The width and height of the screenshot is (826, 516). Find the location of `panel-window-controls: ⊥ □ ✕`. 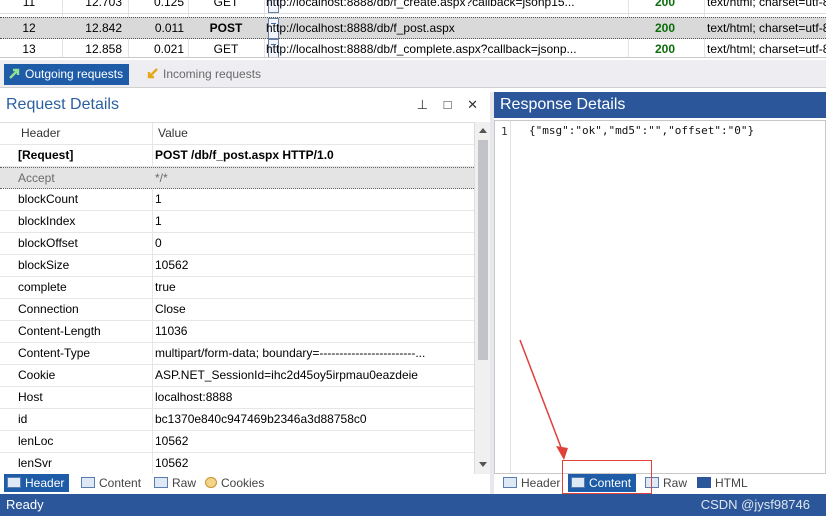

panel-window-controls: ⊥ □ ✕ is located at coordinates (450, 105).